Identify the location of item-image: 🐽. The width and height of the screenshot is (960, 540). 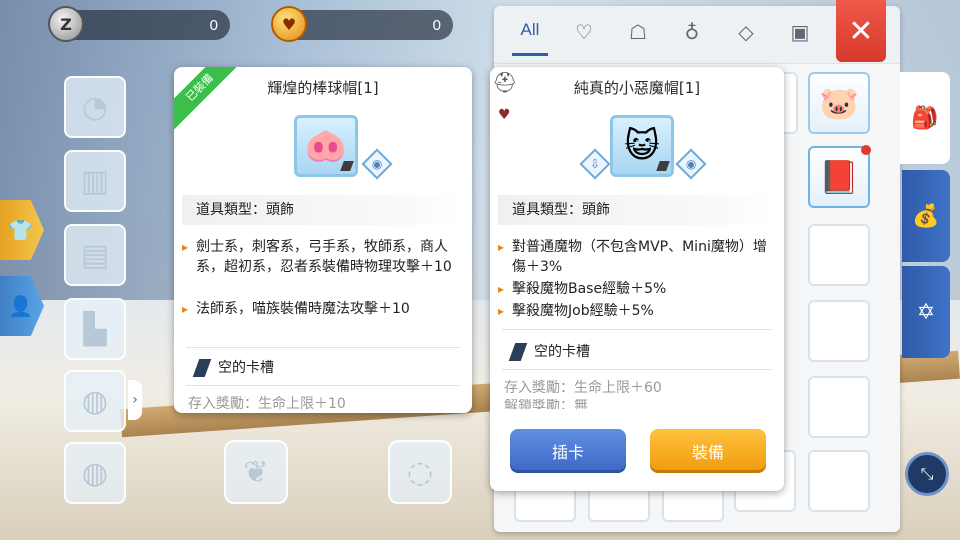
(326, 146).